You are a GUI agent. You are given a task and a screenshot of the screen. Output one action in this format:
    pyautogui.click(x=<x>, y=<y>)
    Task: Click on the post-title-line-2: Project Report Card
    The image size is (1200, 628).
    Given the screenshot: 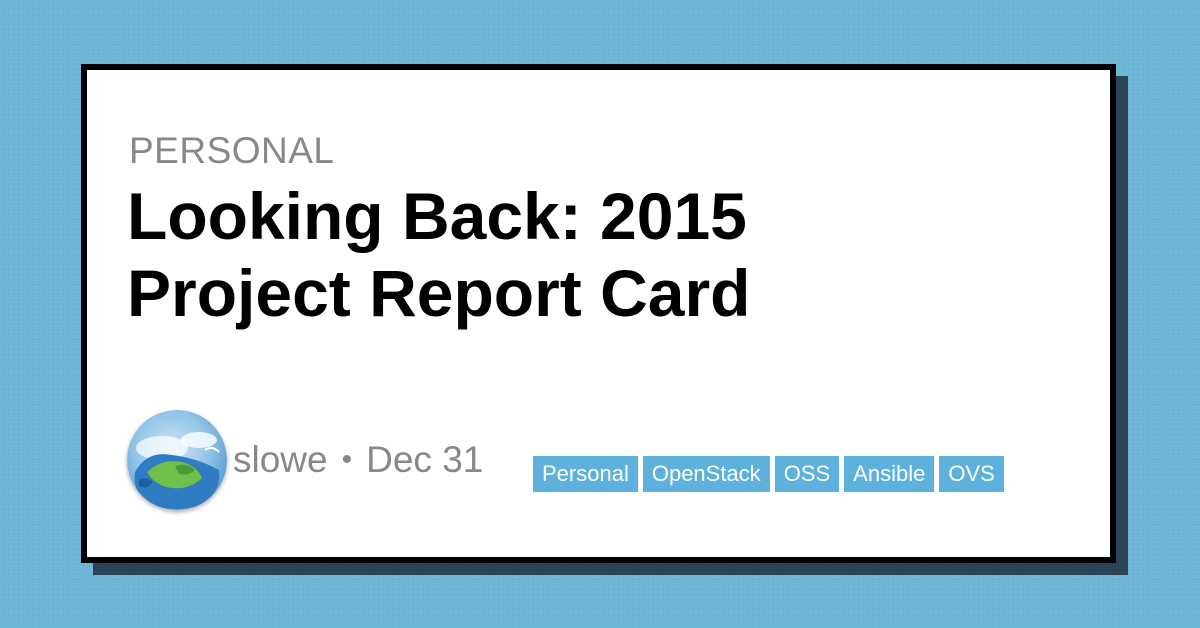 What is the action you would take?
    pyautogui.click(x=439, y=293)
    